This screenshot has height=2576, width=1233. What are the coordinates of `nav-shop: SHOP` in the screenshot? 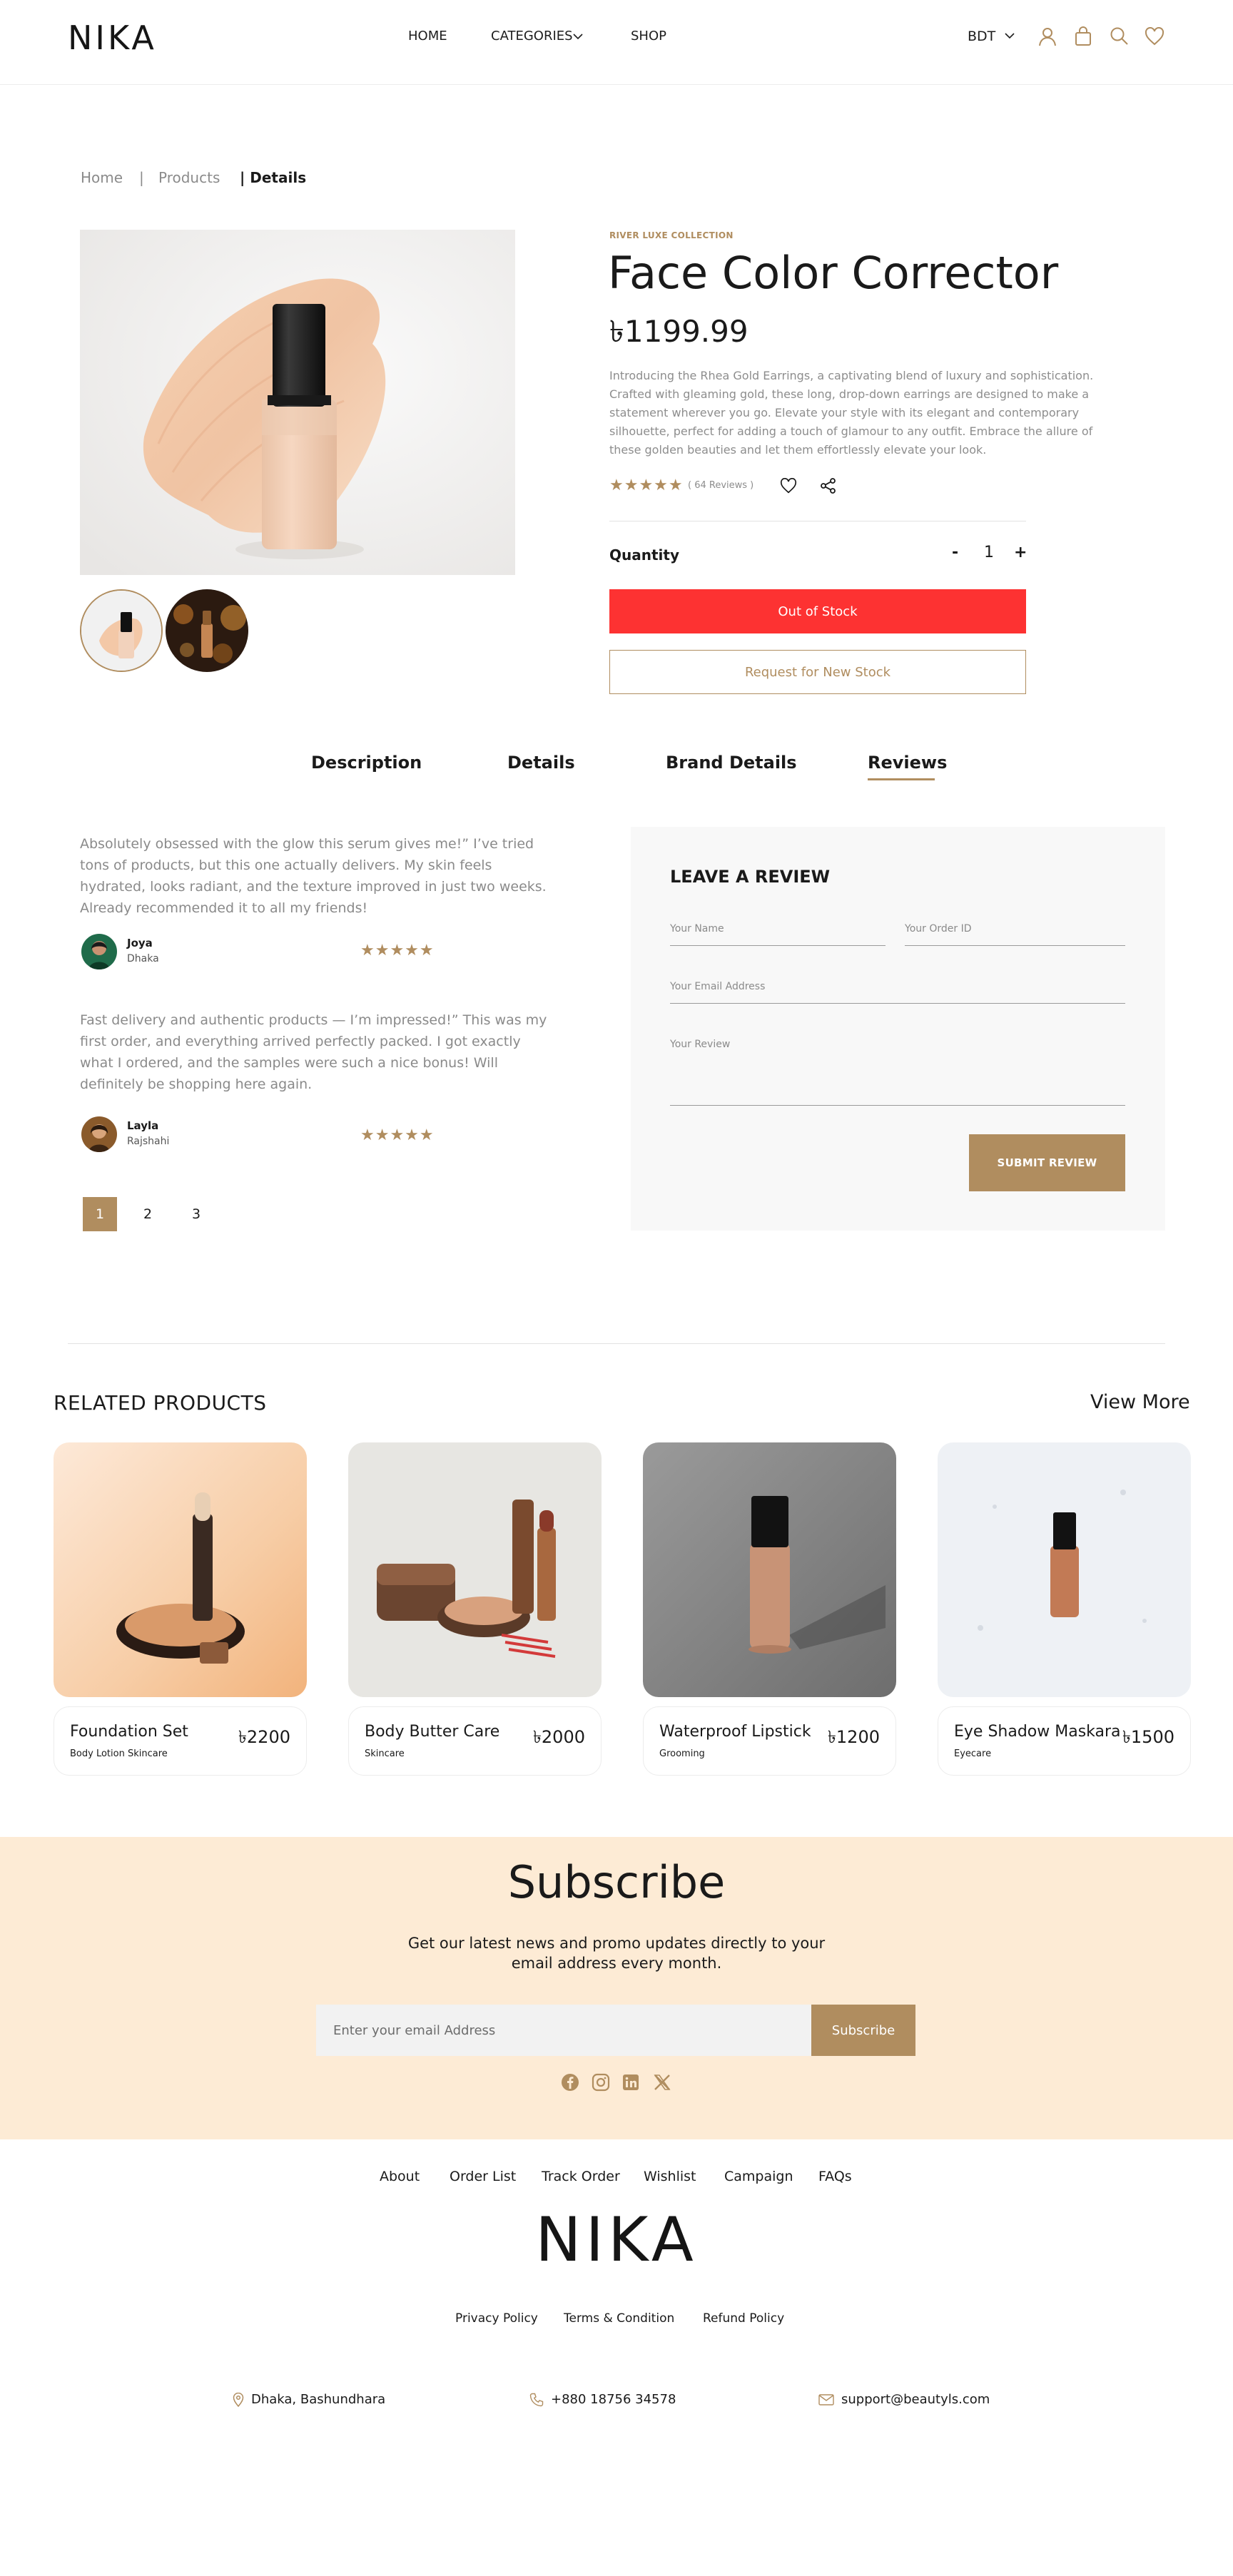 It's located at (648, 36).